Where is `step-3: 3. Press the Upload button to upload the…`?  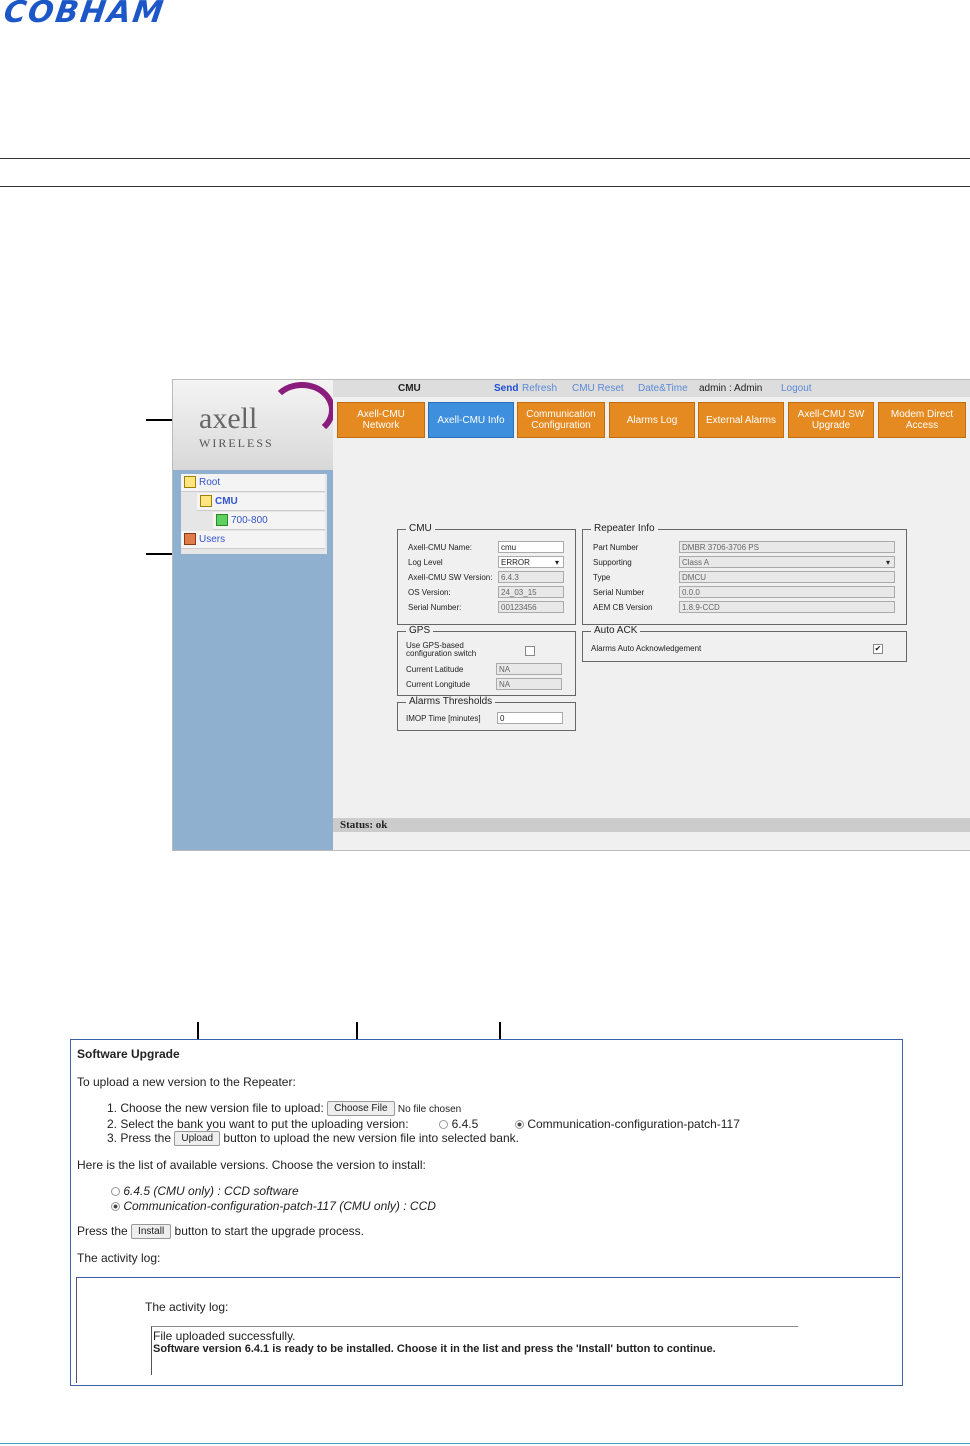 step-3: 3. Press the Upload button to upload the… is located at coordinates (313, 1139).